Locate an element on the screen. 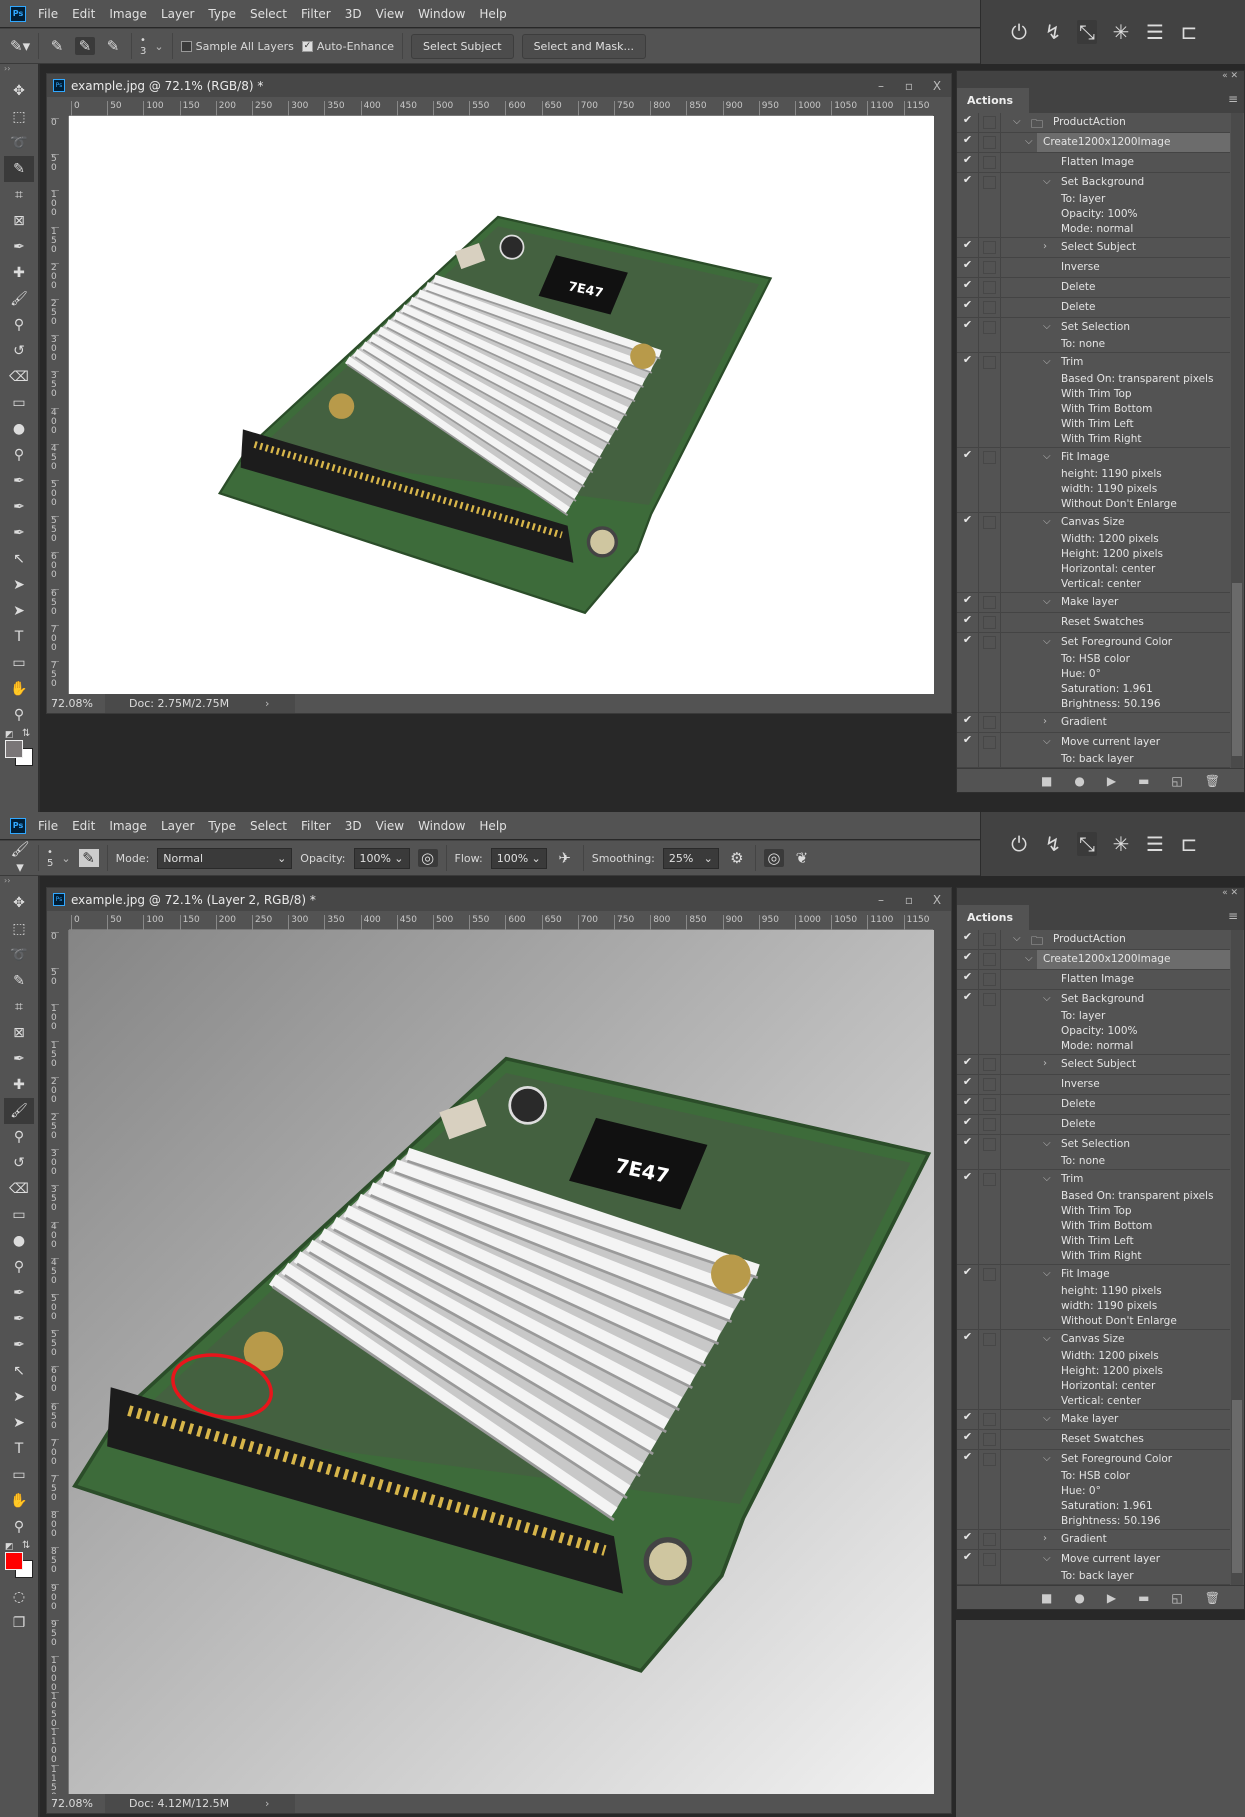 This screenshot has width=1245, height=1817. lasso-tool-icon: ➰ is located at coordinates (19, 143).